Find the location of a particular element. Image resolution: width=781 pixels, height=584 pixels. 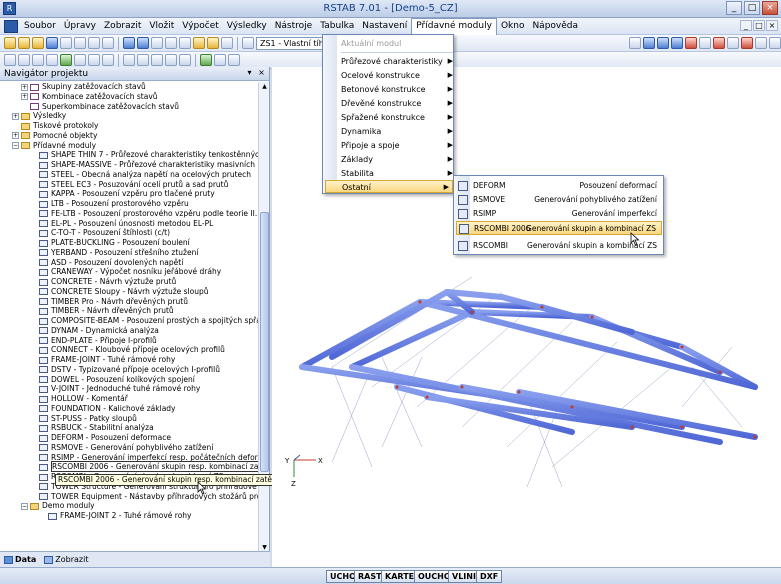

menu-item-steel: Ocelové konstrukce ▶ is located at coordinates (397, 75).